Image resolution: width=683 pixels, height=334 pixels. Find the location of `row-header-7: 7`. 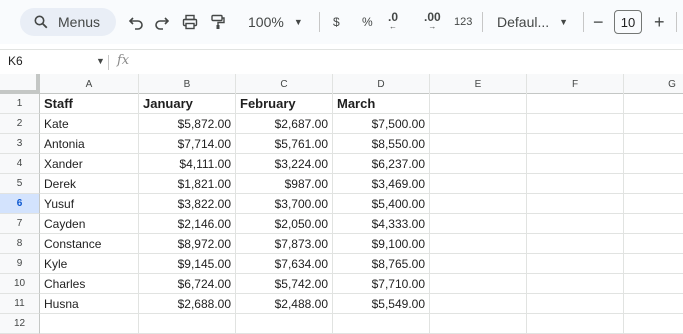

row-header-7: 7 is located at coordinates (20, 224).